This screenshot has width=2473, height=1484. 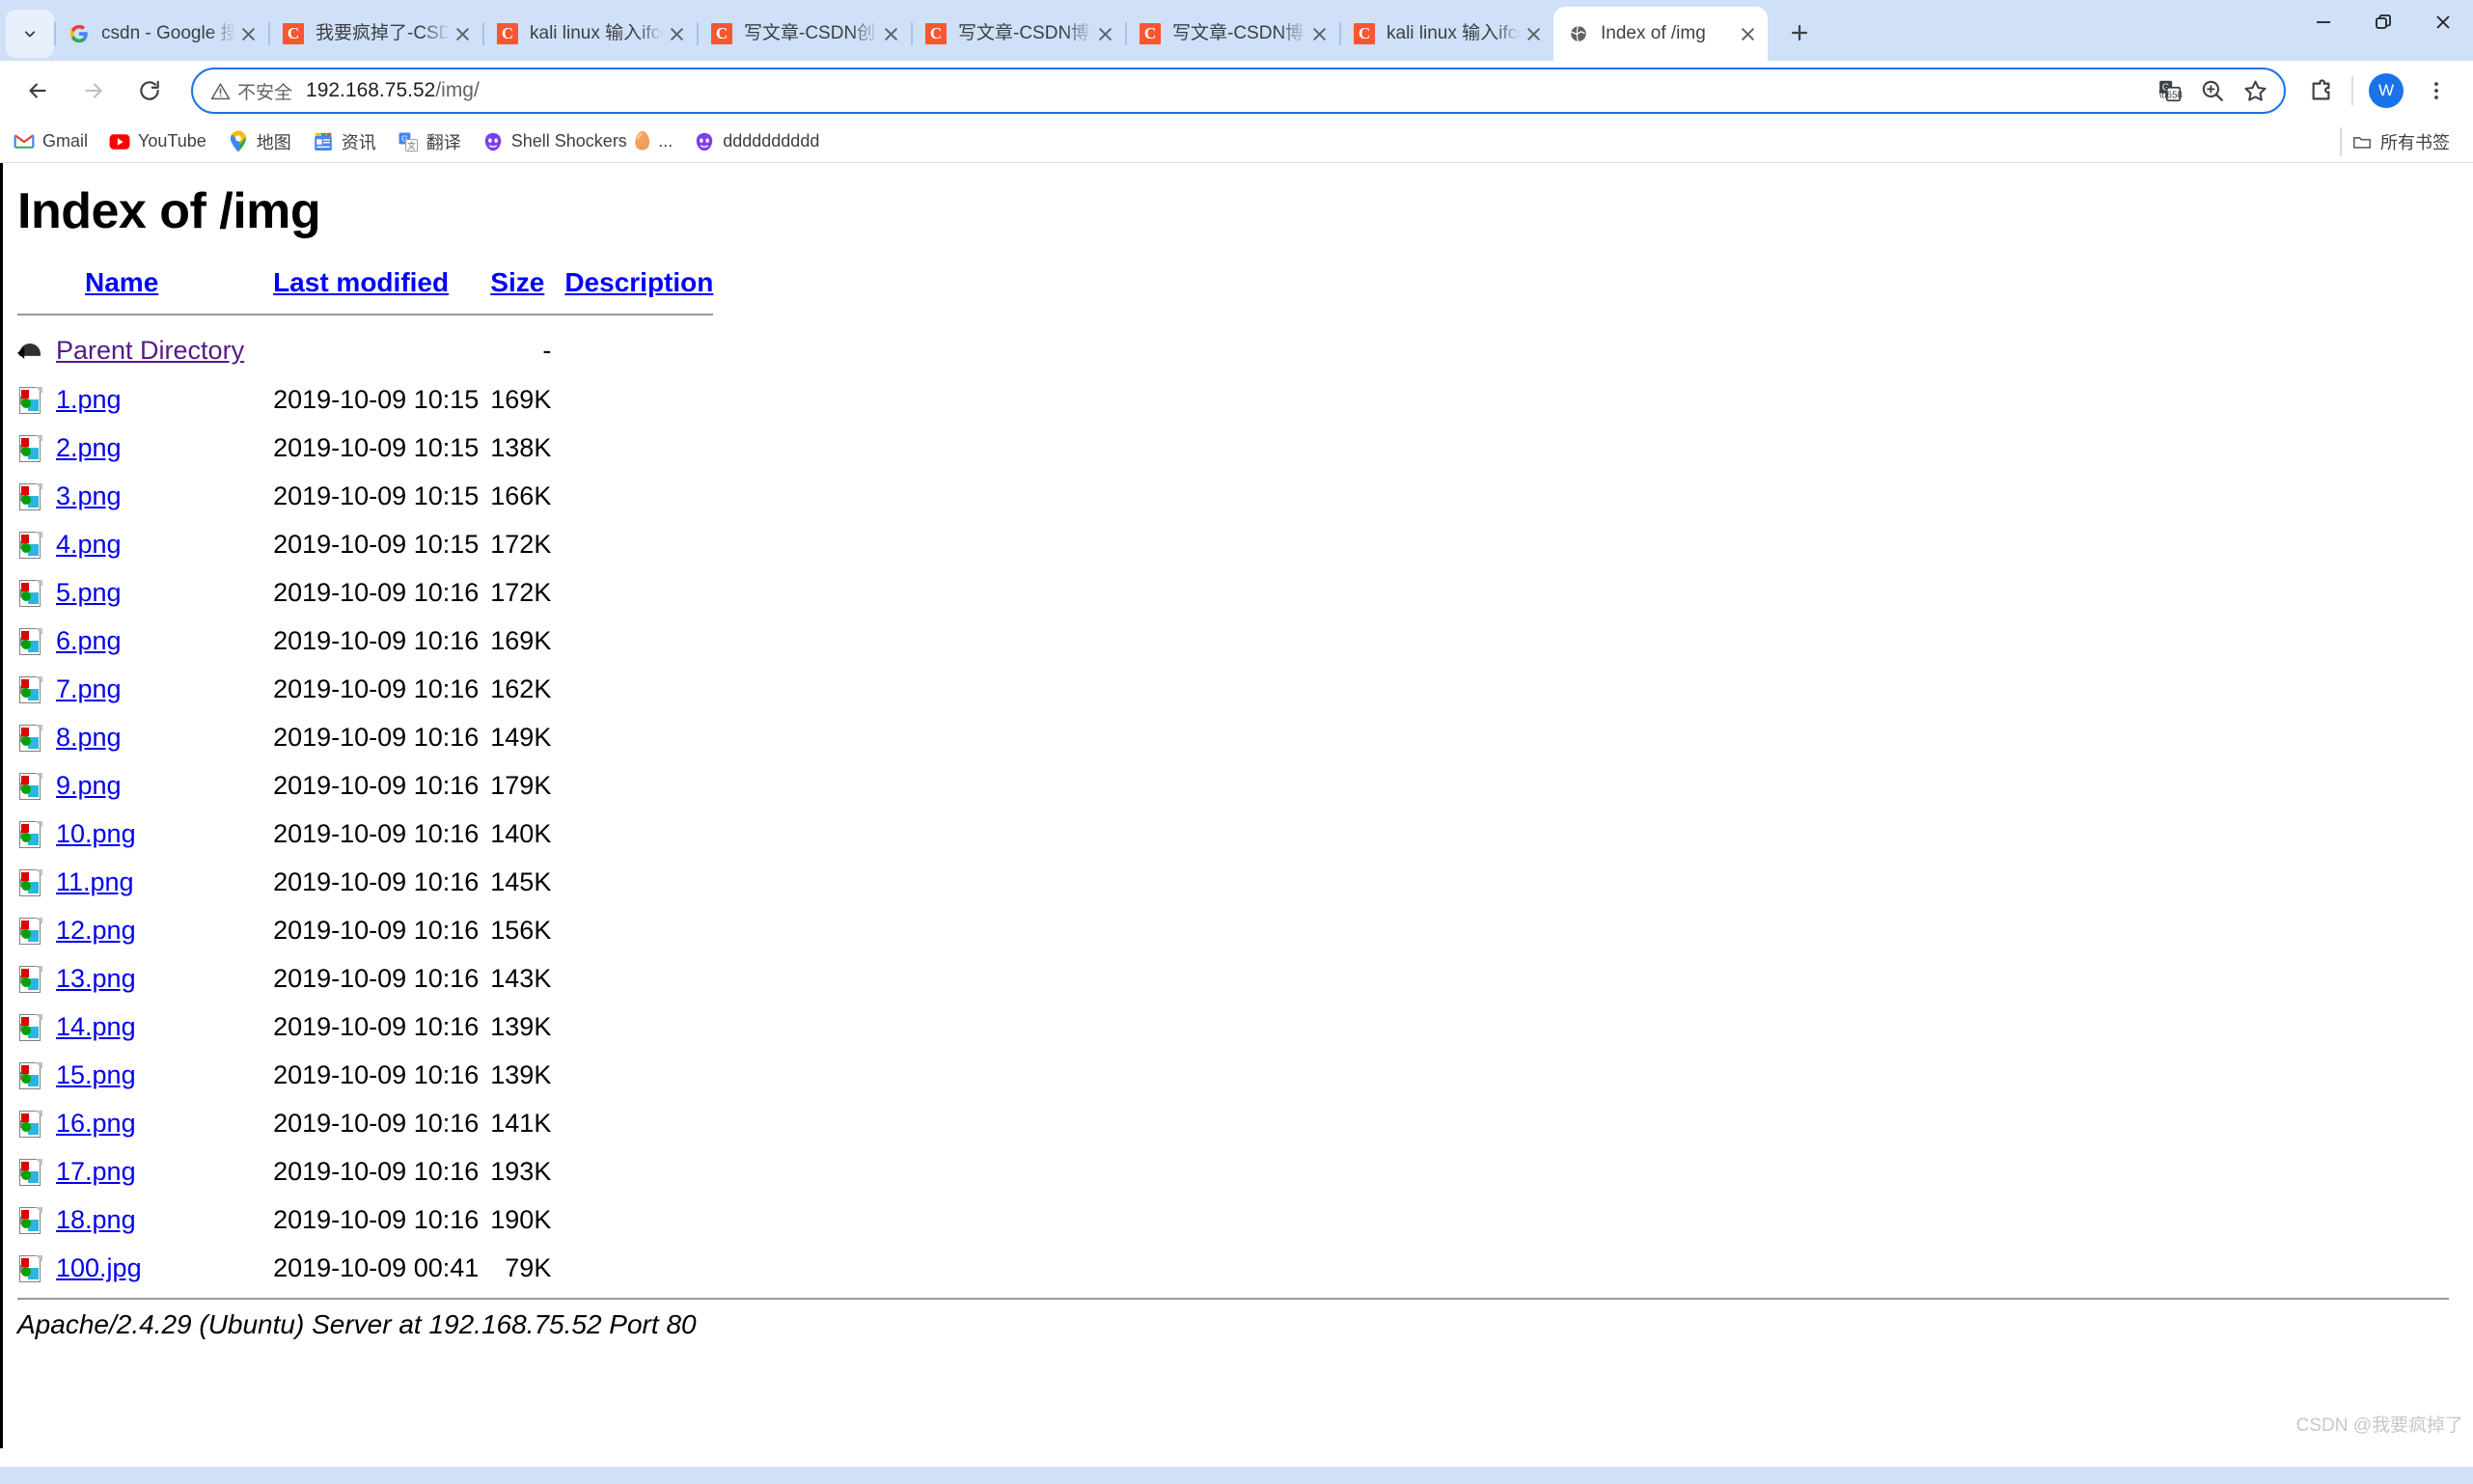 I want to click on table-row: 2.png 2019-10-09 10:15 138K, so click(x=365, y=448).